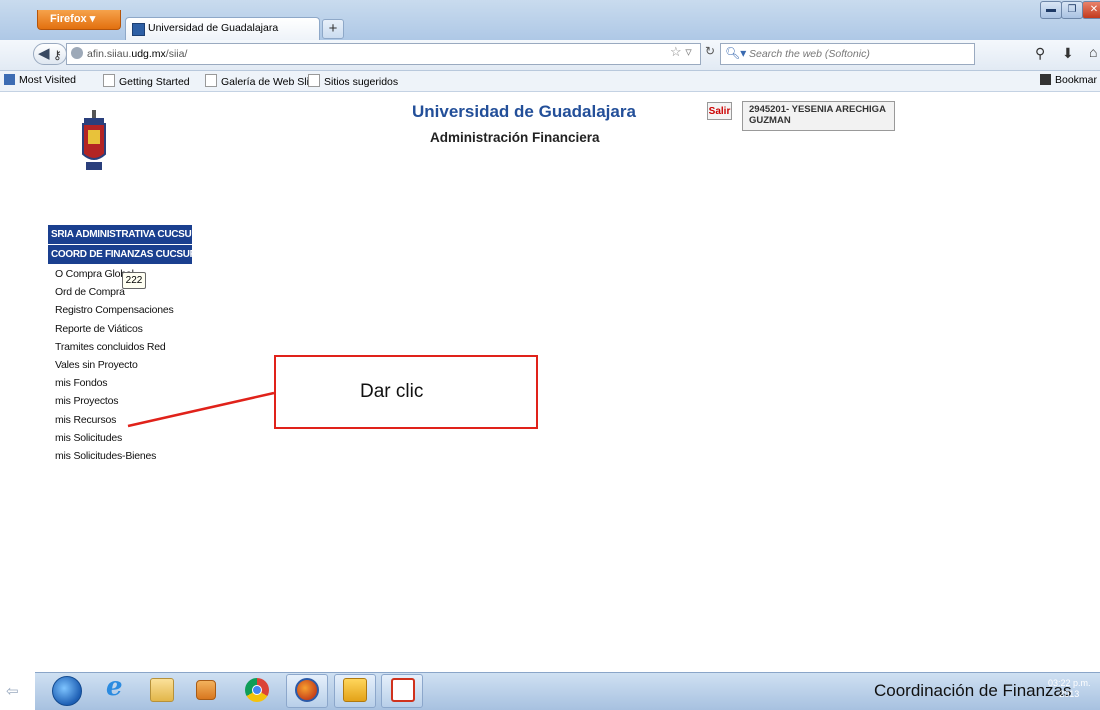 The image size is (1100, 710). Describe the element at coordinates (515, 137) in the screenshot. I see `page-subtitle: Administración Financiera` at that location.